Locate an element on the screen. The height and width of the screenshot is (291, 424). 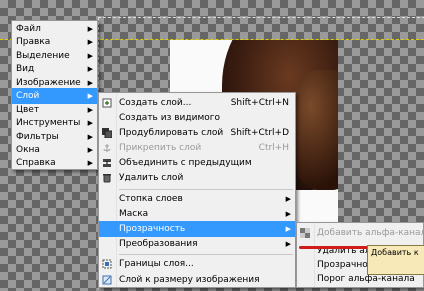
menu-item-layer-stack: Стопка слоев ▶ is located at coordinates (197, 199).